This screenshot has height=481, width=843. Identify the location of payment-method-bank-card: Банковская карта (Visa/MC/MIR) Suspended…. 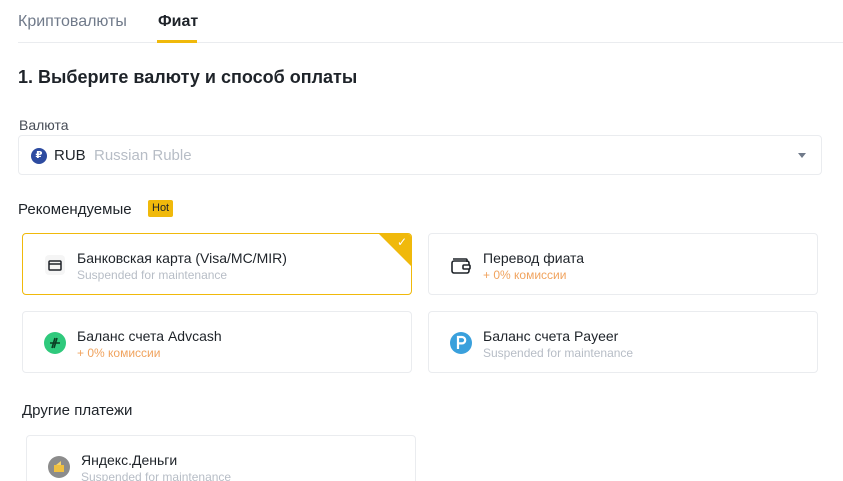
(217, 264).